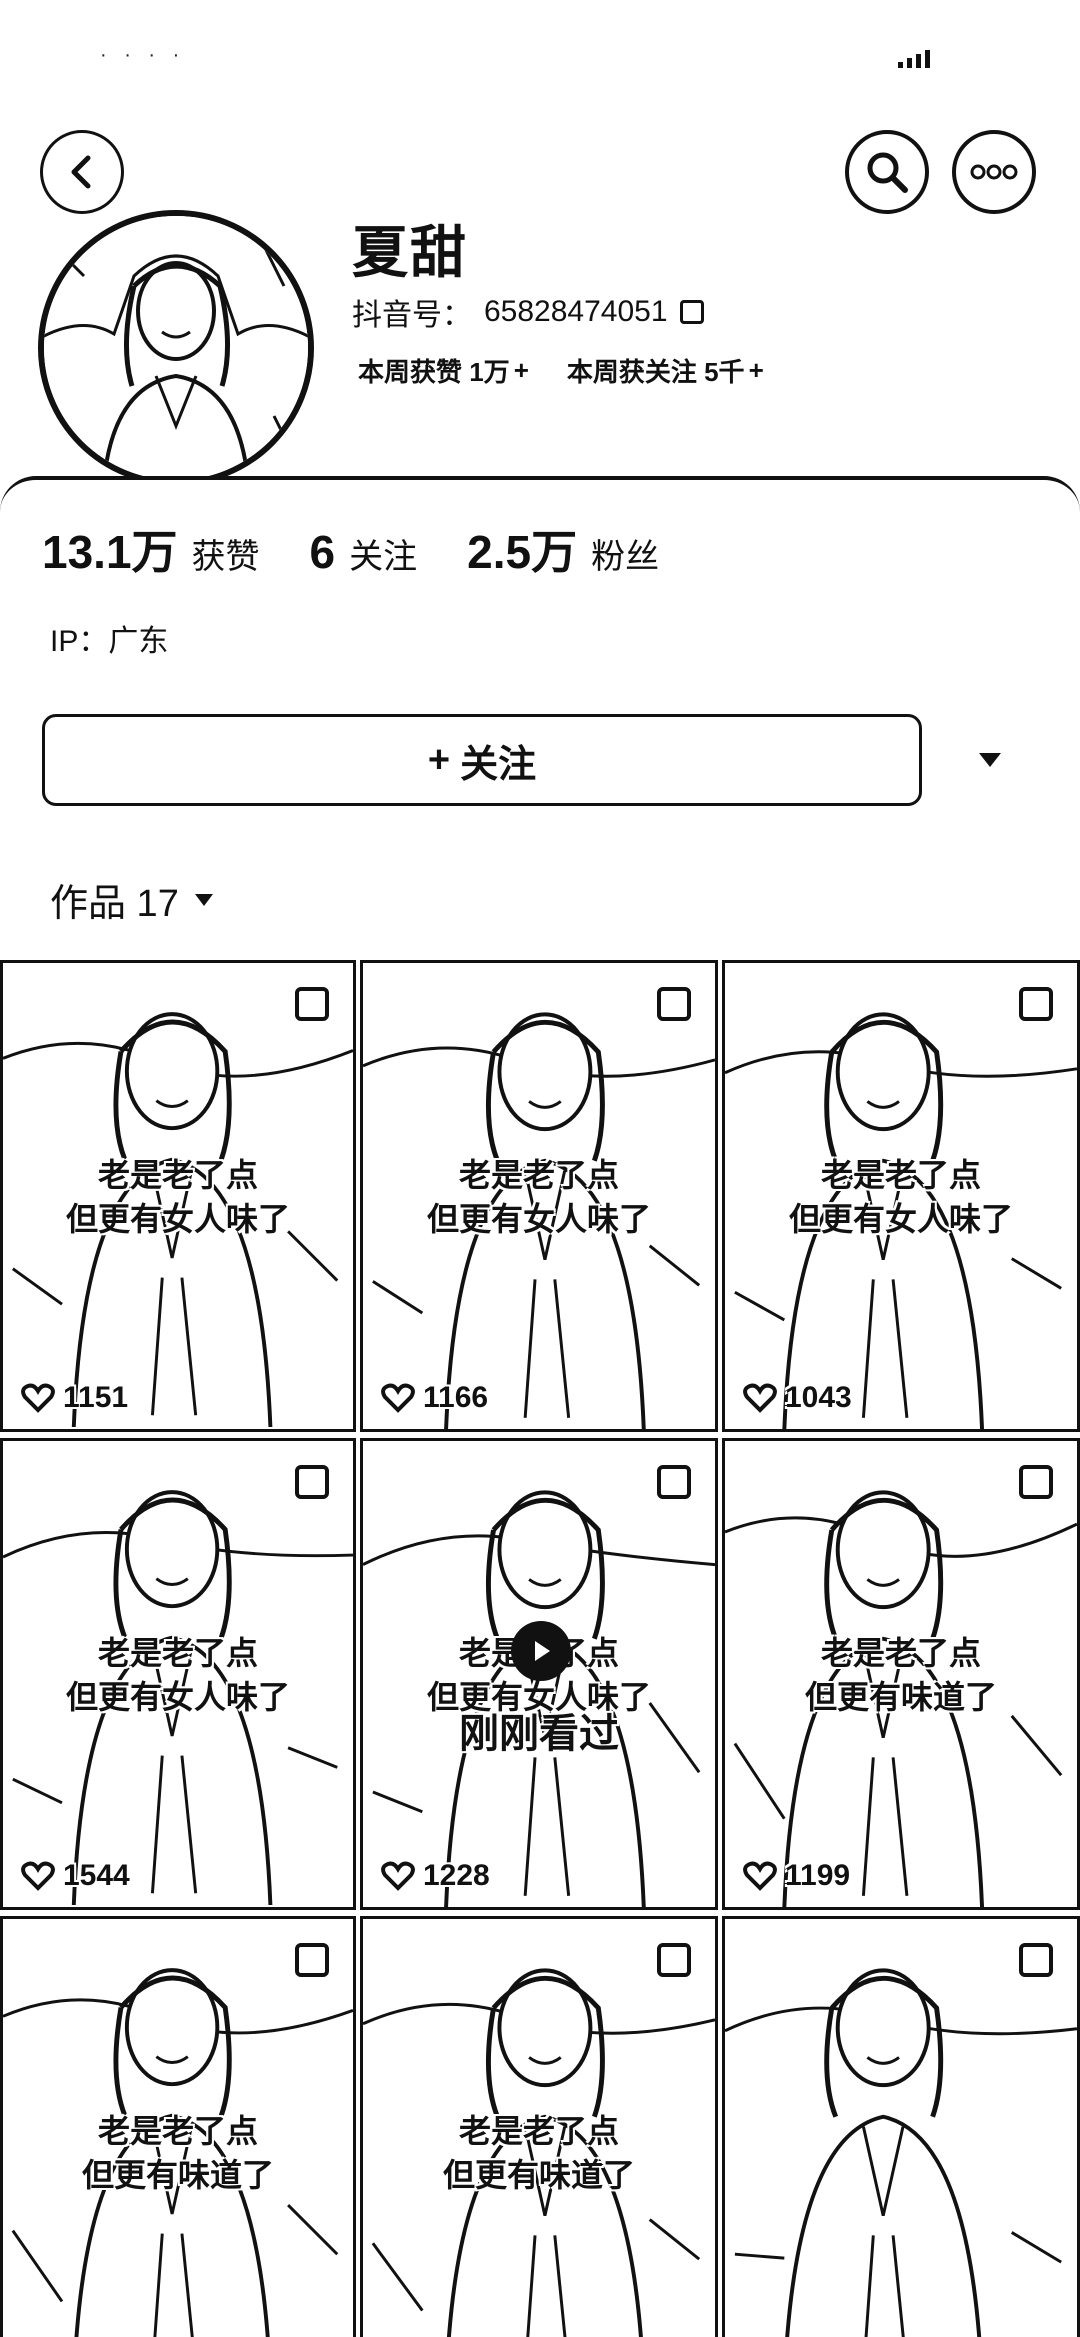 Image resolution: width=1080 pixels, height=2337 pixels. Describe the element at coordinates (434, 372) in the screenshot. I see `weekly-likes-label: 本周获赞 1万` at that location.